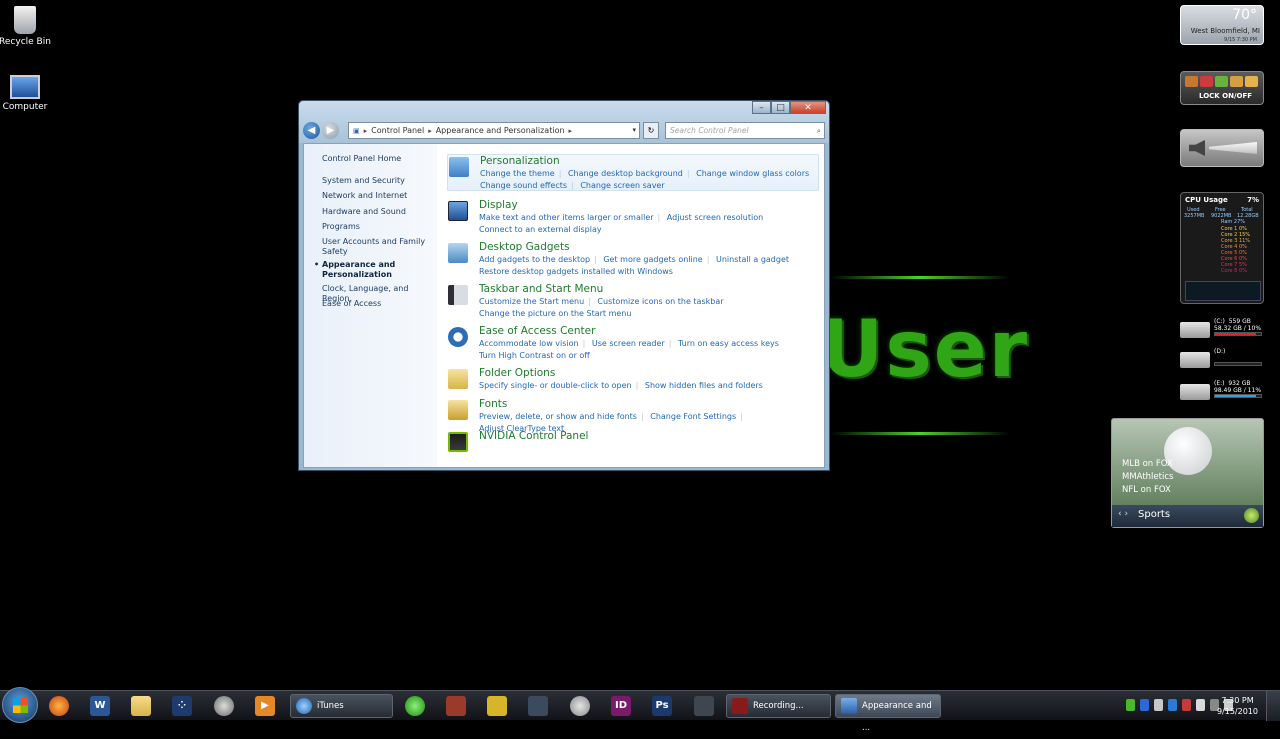  Describe the element at coordinates (704, 706) in the screenshot. I see `steam-icon` at that location.